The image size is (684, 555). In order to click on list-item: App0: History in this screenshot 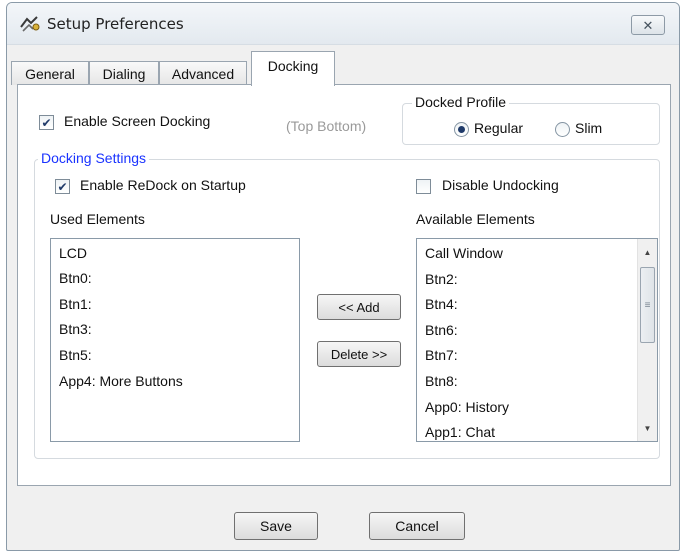, I will do `click(467, 407)`.